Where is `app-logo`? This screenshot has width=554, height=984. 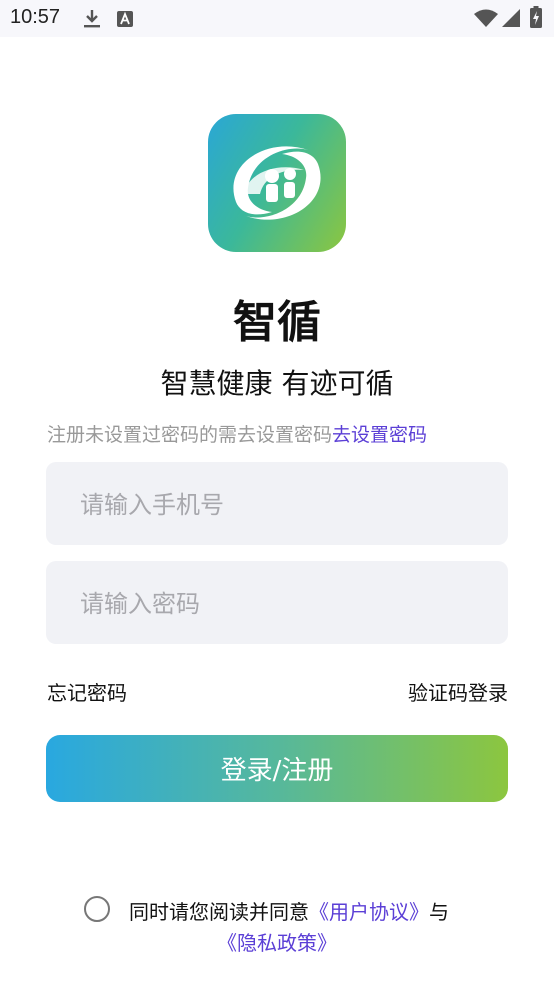
app-logo is located at coordinates (277, 183).